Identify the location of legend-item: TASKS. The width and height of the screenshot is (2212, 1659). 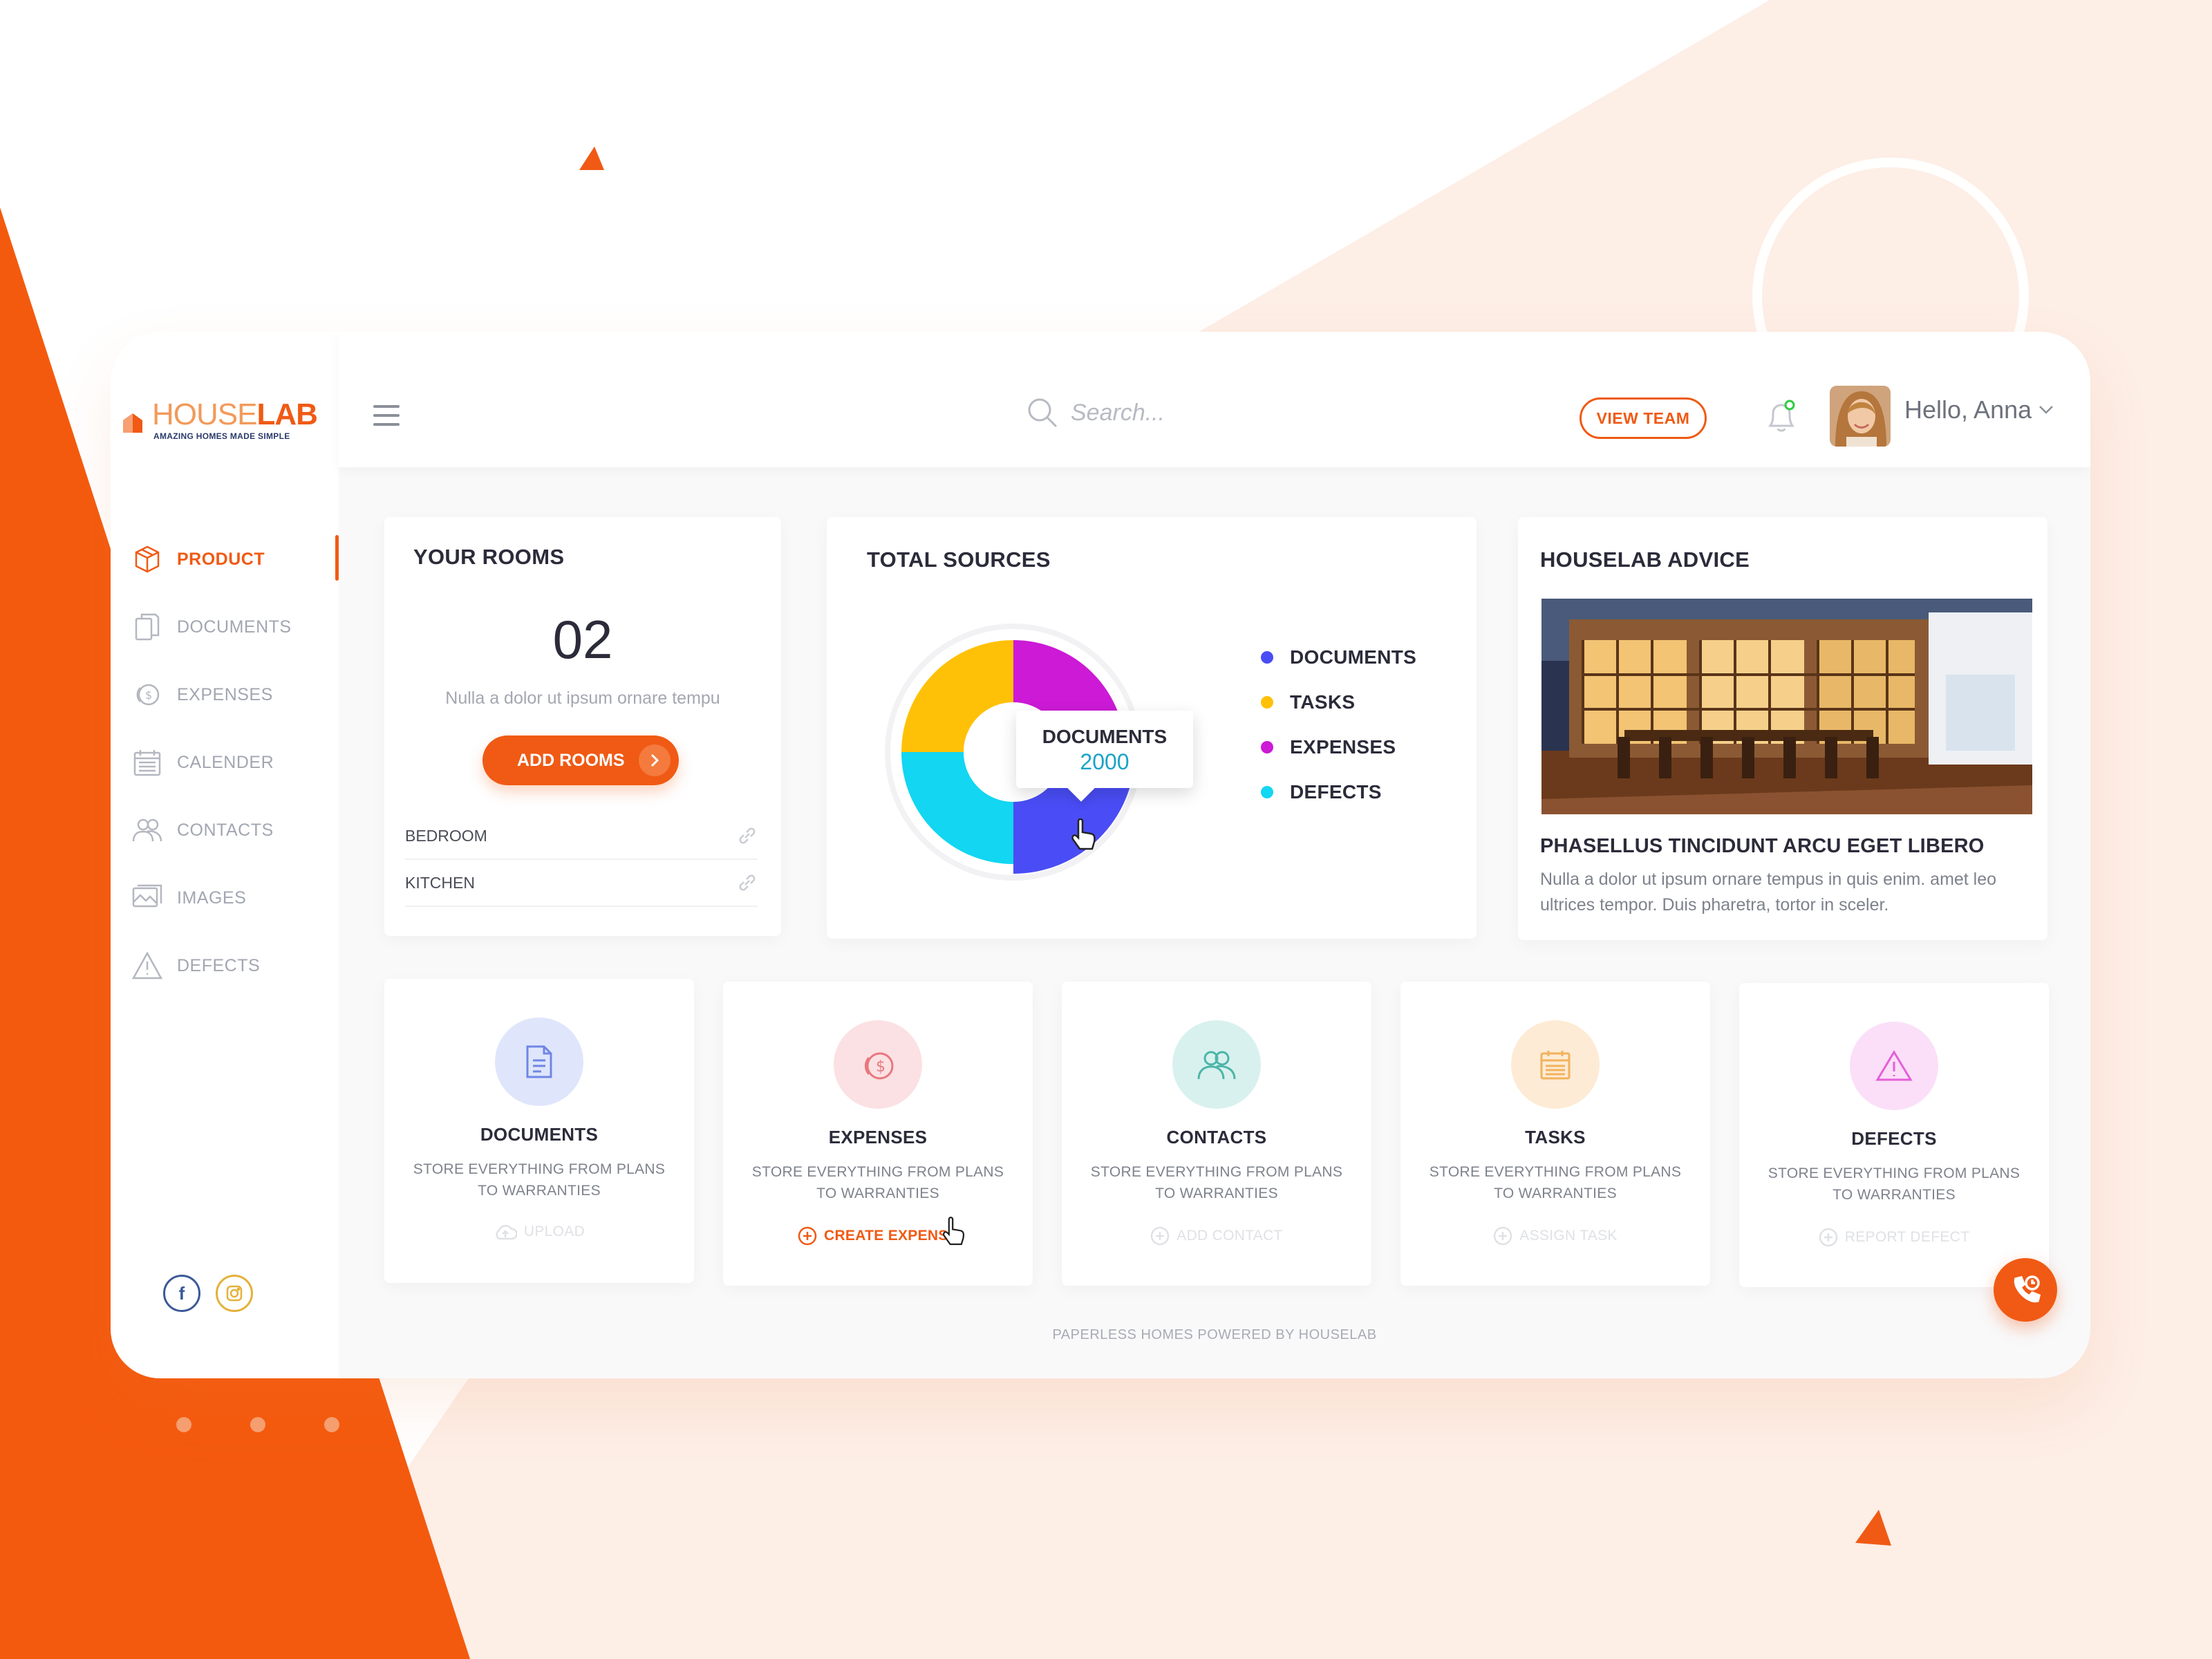
(1338, 701).